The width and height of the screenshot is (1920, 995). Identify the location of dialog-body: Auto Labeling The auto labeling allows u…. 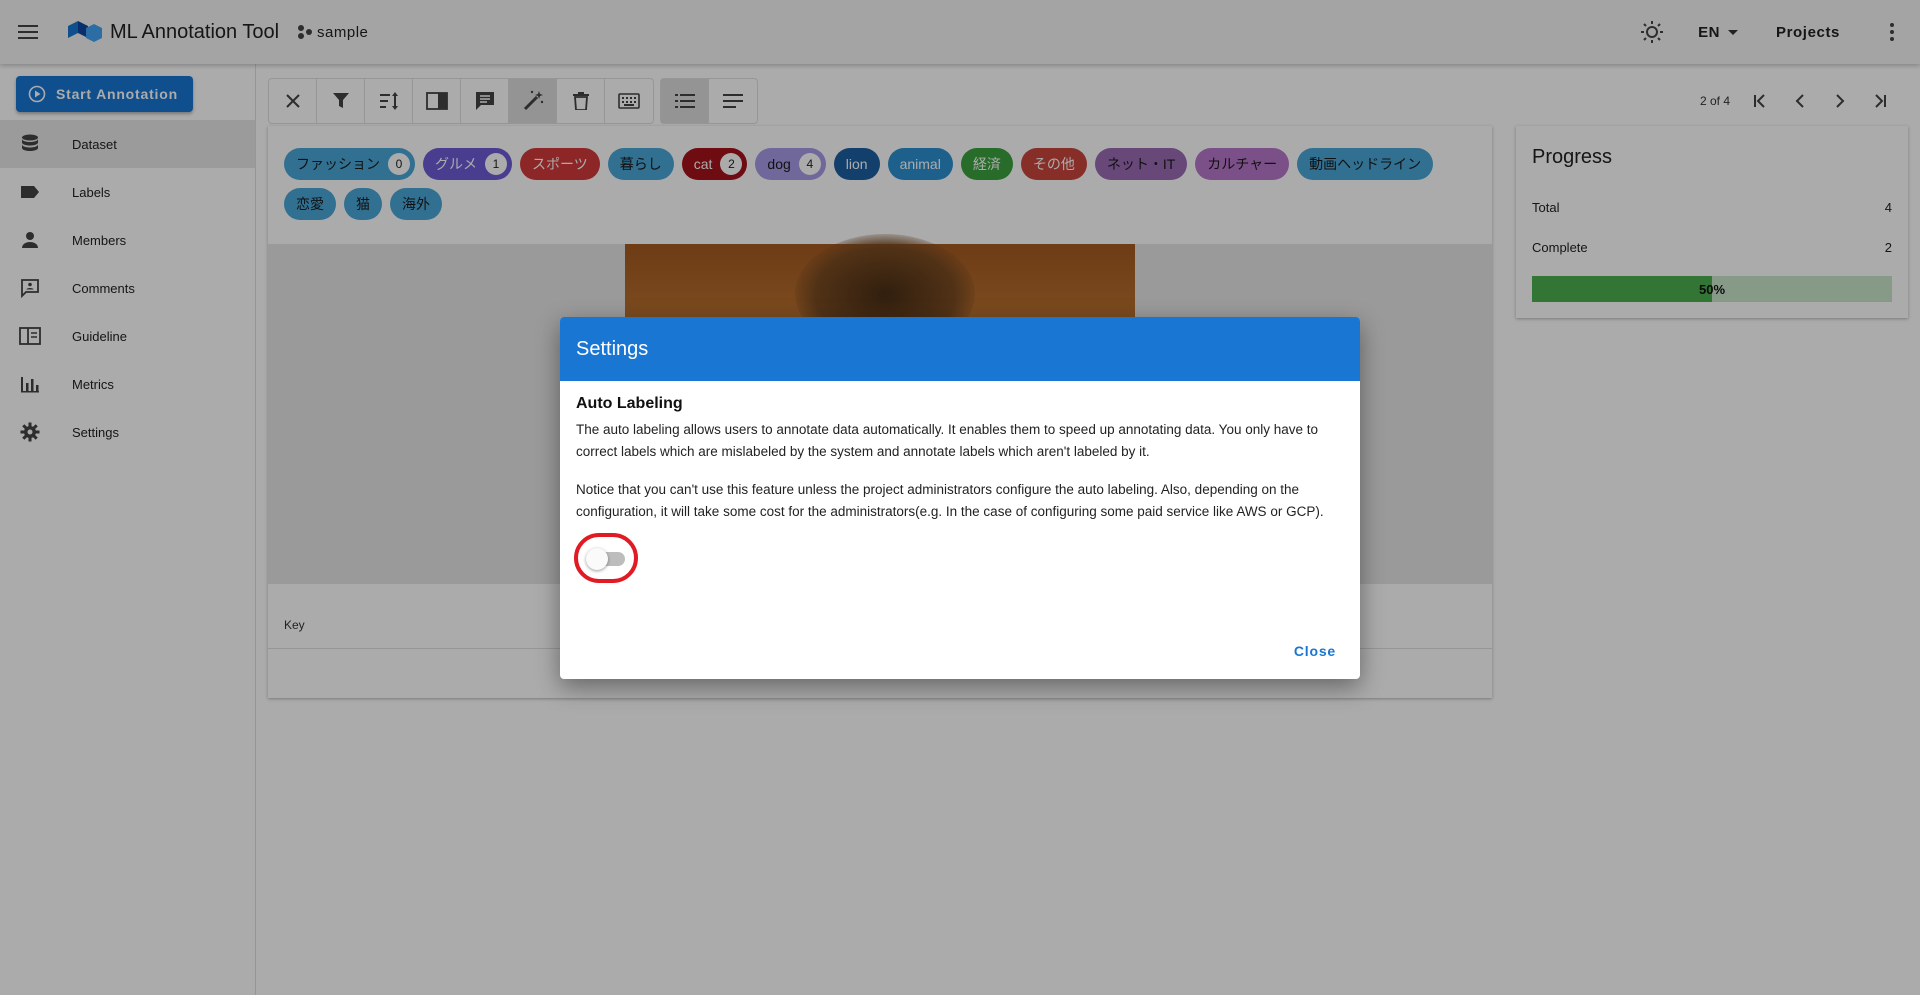
(960, 482).